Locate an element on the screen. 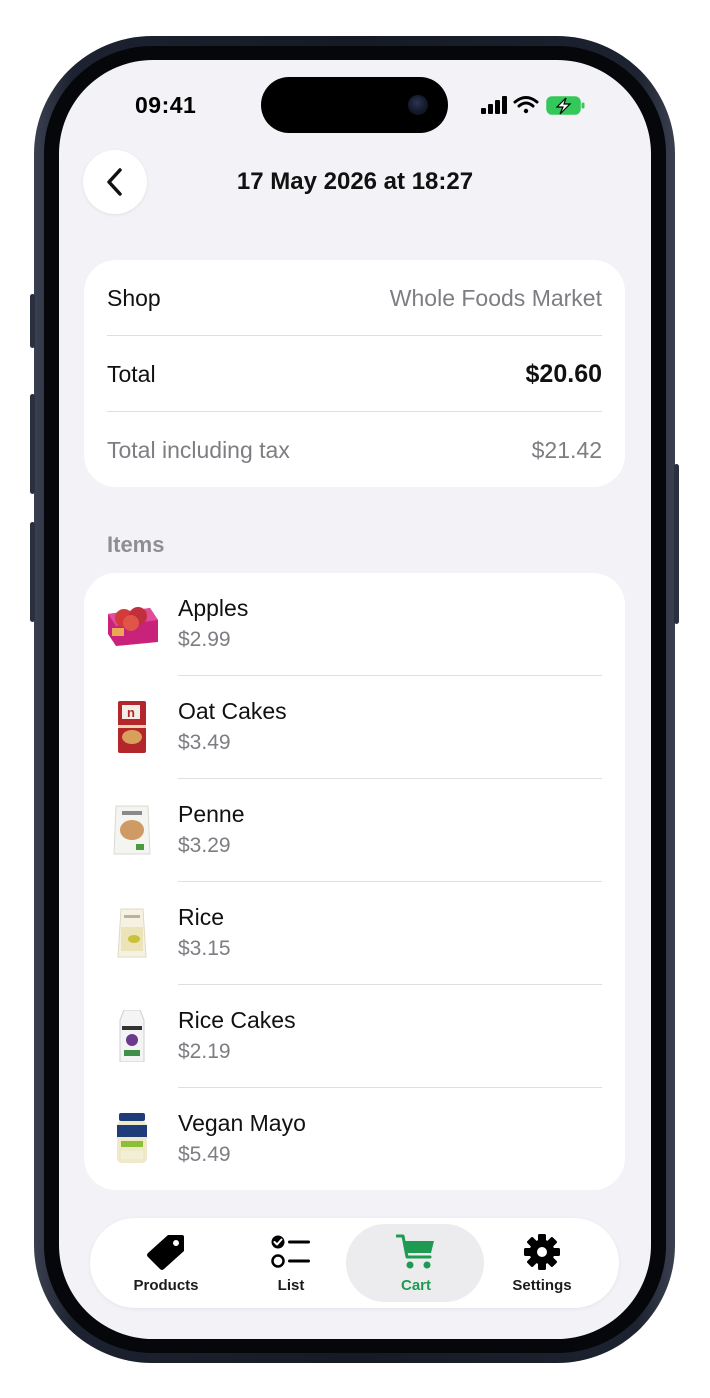 The image size is (710, 1398). vegan-mayo-thumb is located at coordinates (132, 1139).